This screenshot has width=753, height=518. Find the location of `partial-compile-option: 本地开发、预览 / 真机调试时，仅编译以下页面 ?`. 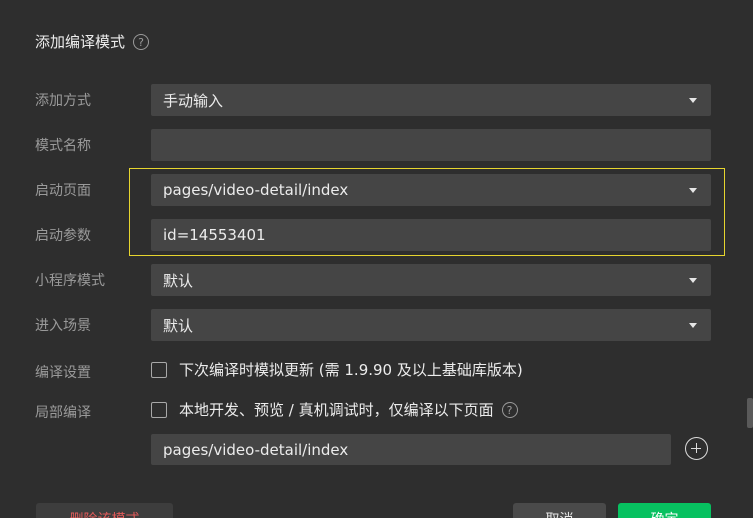

partial-compile-option: 本地开发、预览 / 真机调试时，仅编译以下页面 ? is located at coordinates (334, 409).